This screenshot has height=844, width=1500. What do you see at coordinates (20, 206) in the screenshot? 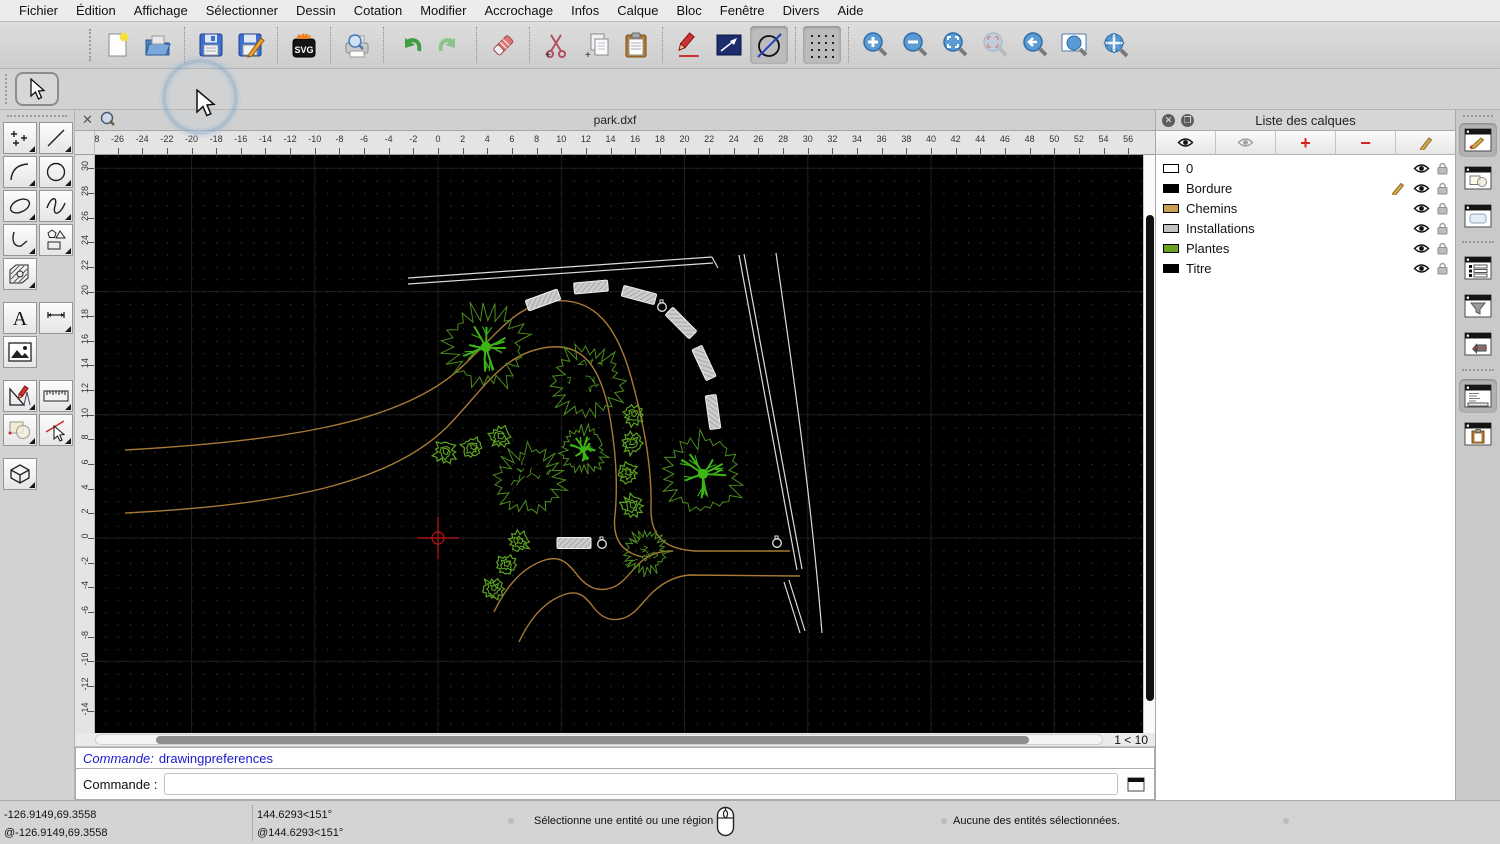
I see `ellipse-tool-button` at bounding box center [20, 206].